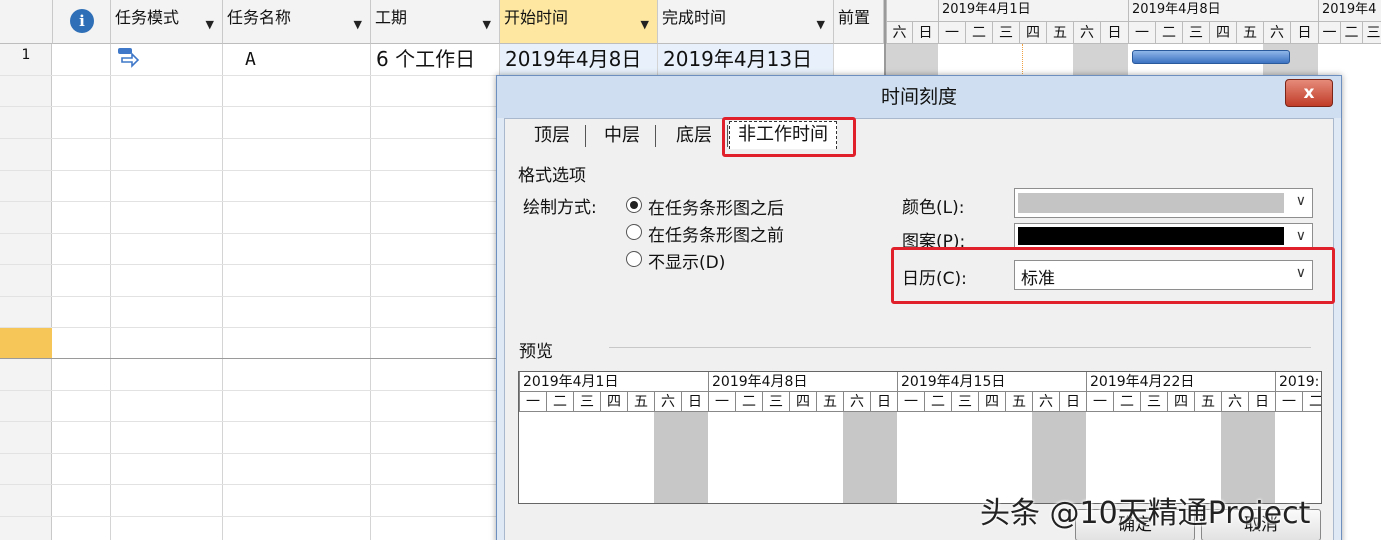 The image size is (1381, 540). Describe the element at coordinates (147, 17) in the screenshot. I see `header-task-mode-label: 任务模式` at that location.